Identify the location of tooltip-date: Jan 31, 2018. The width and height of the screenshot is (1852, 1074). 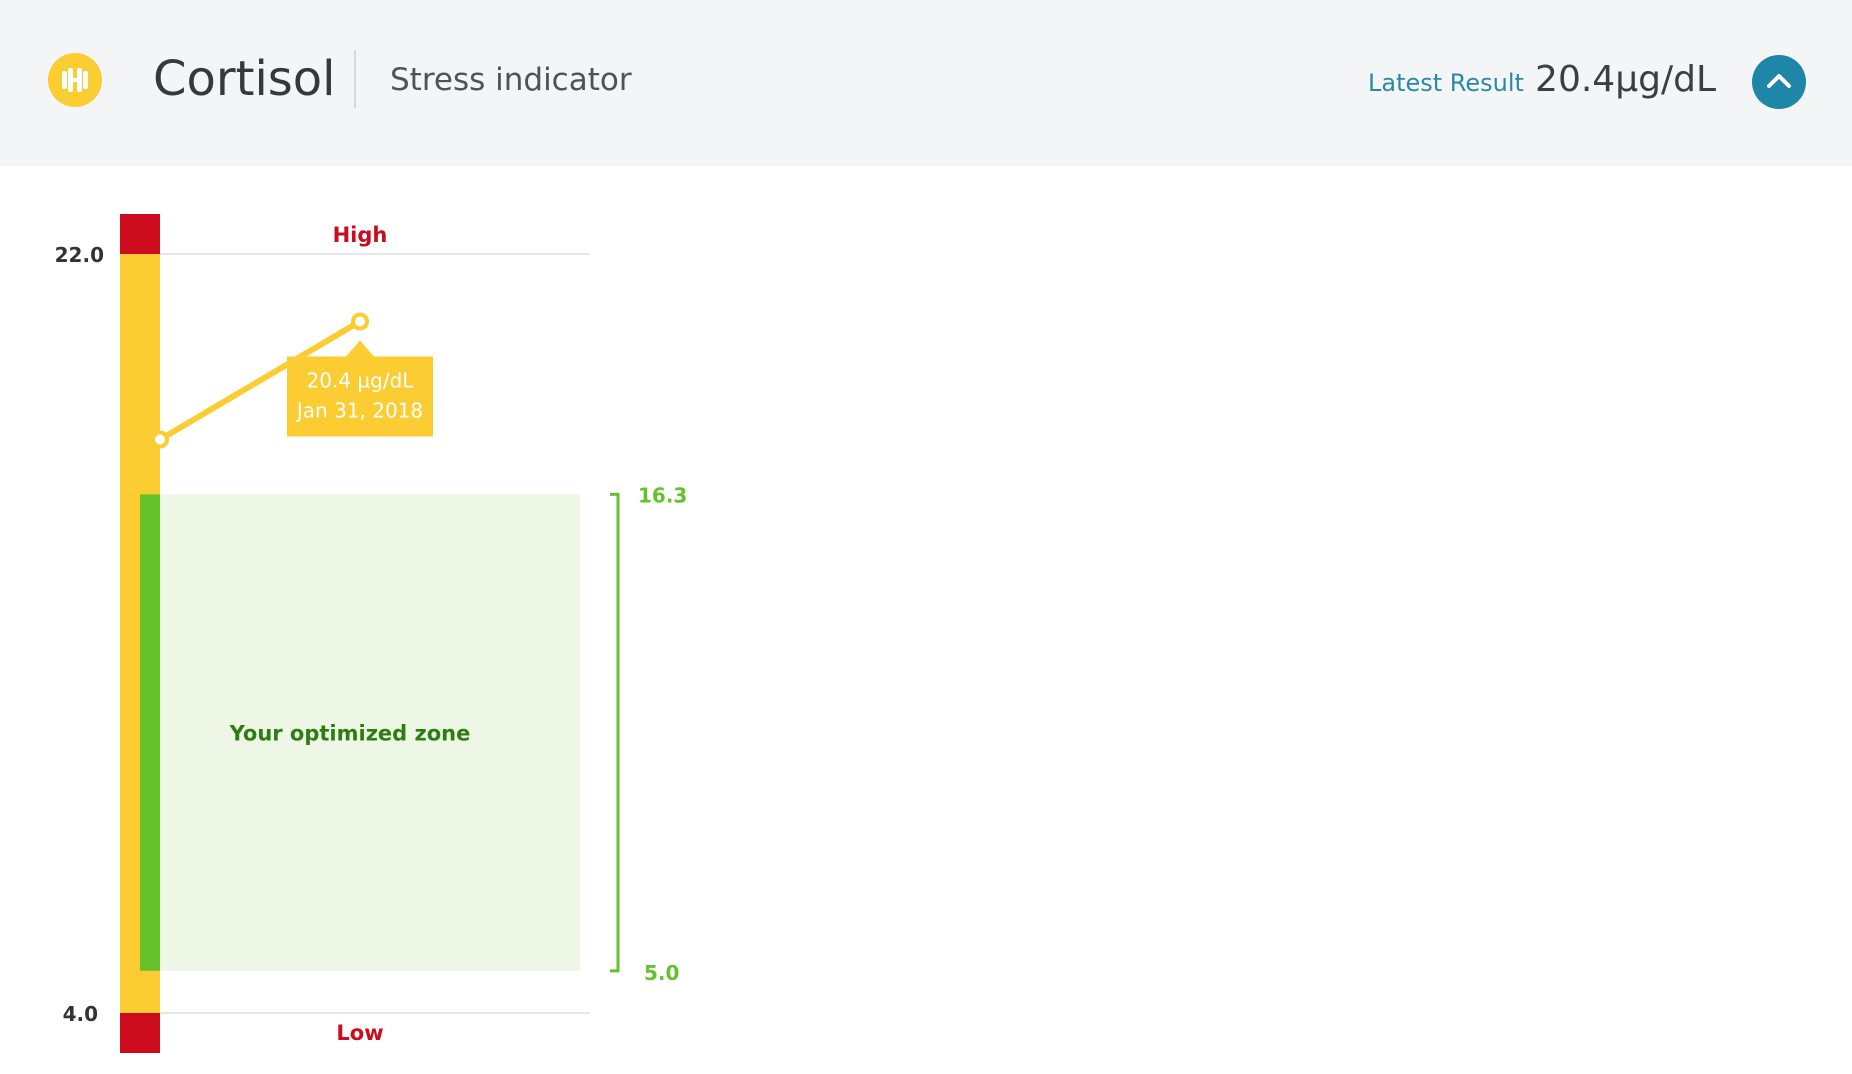
(359, 410).